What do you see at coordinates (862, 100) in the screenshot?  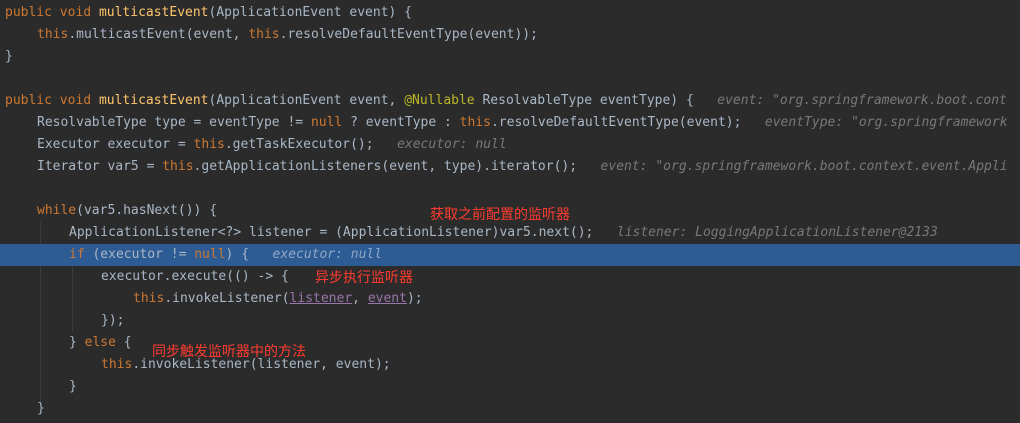 I see `inlay-hint: event: "org.springframework.boot.cont` at bounding box center [862, 100].